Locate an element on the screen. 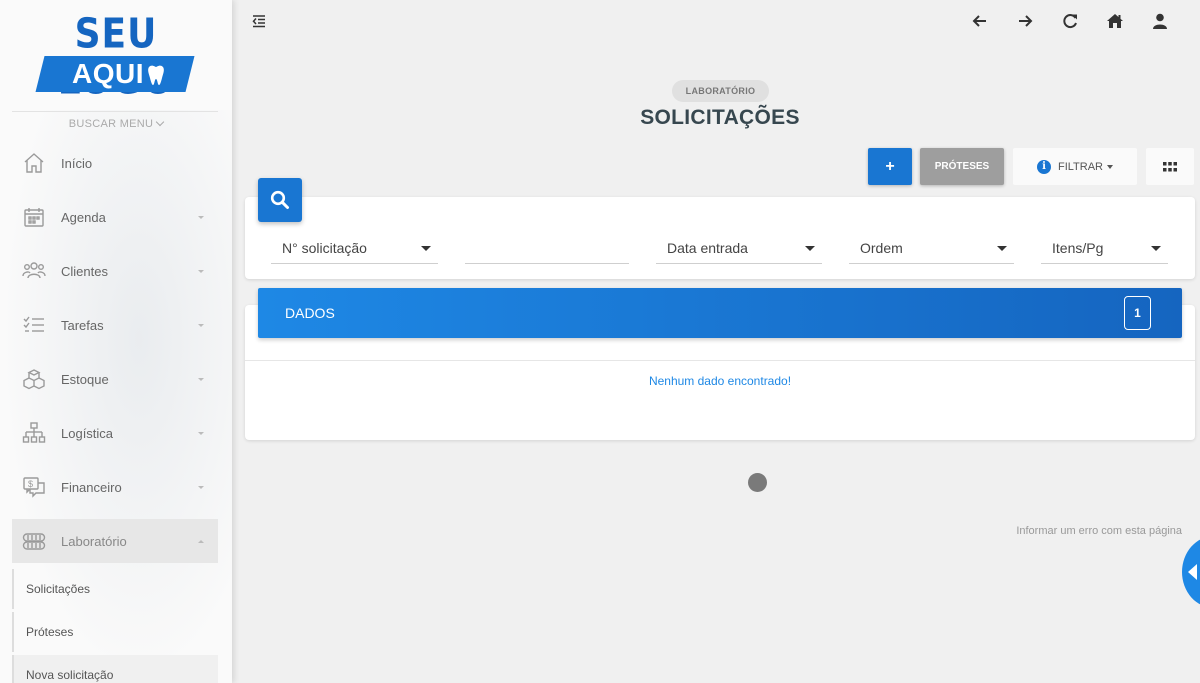  sidebar-item-estoque: Estoque is located at coordinates (115, 379).